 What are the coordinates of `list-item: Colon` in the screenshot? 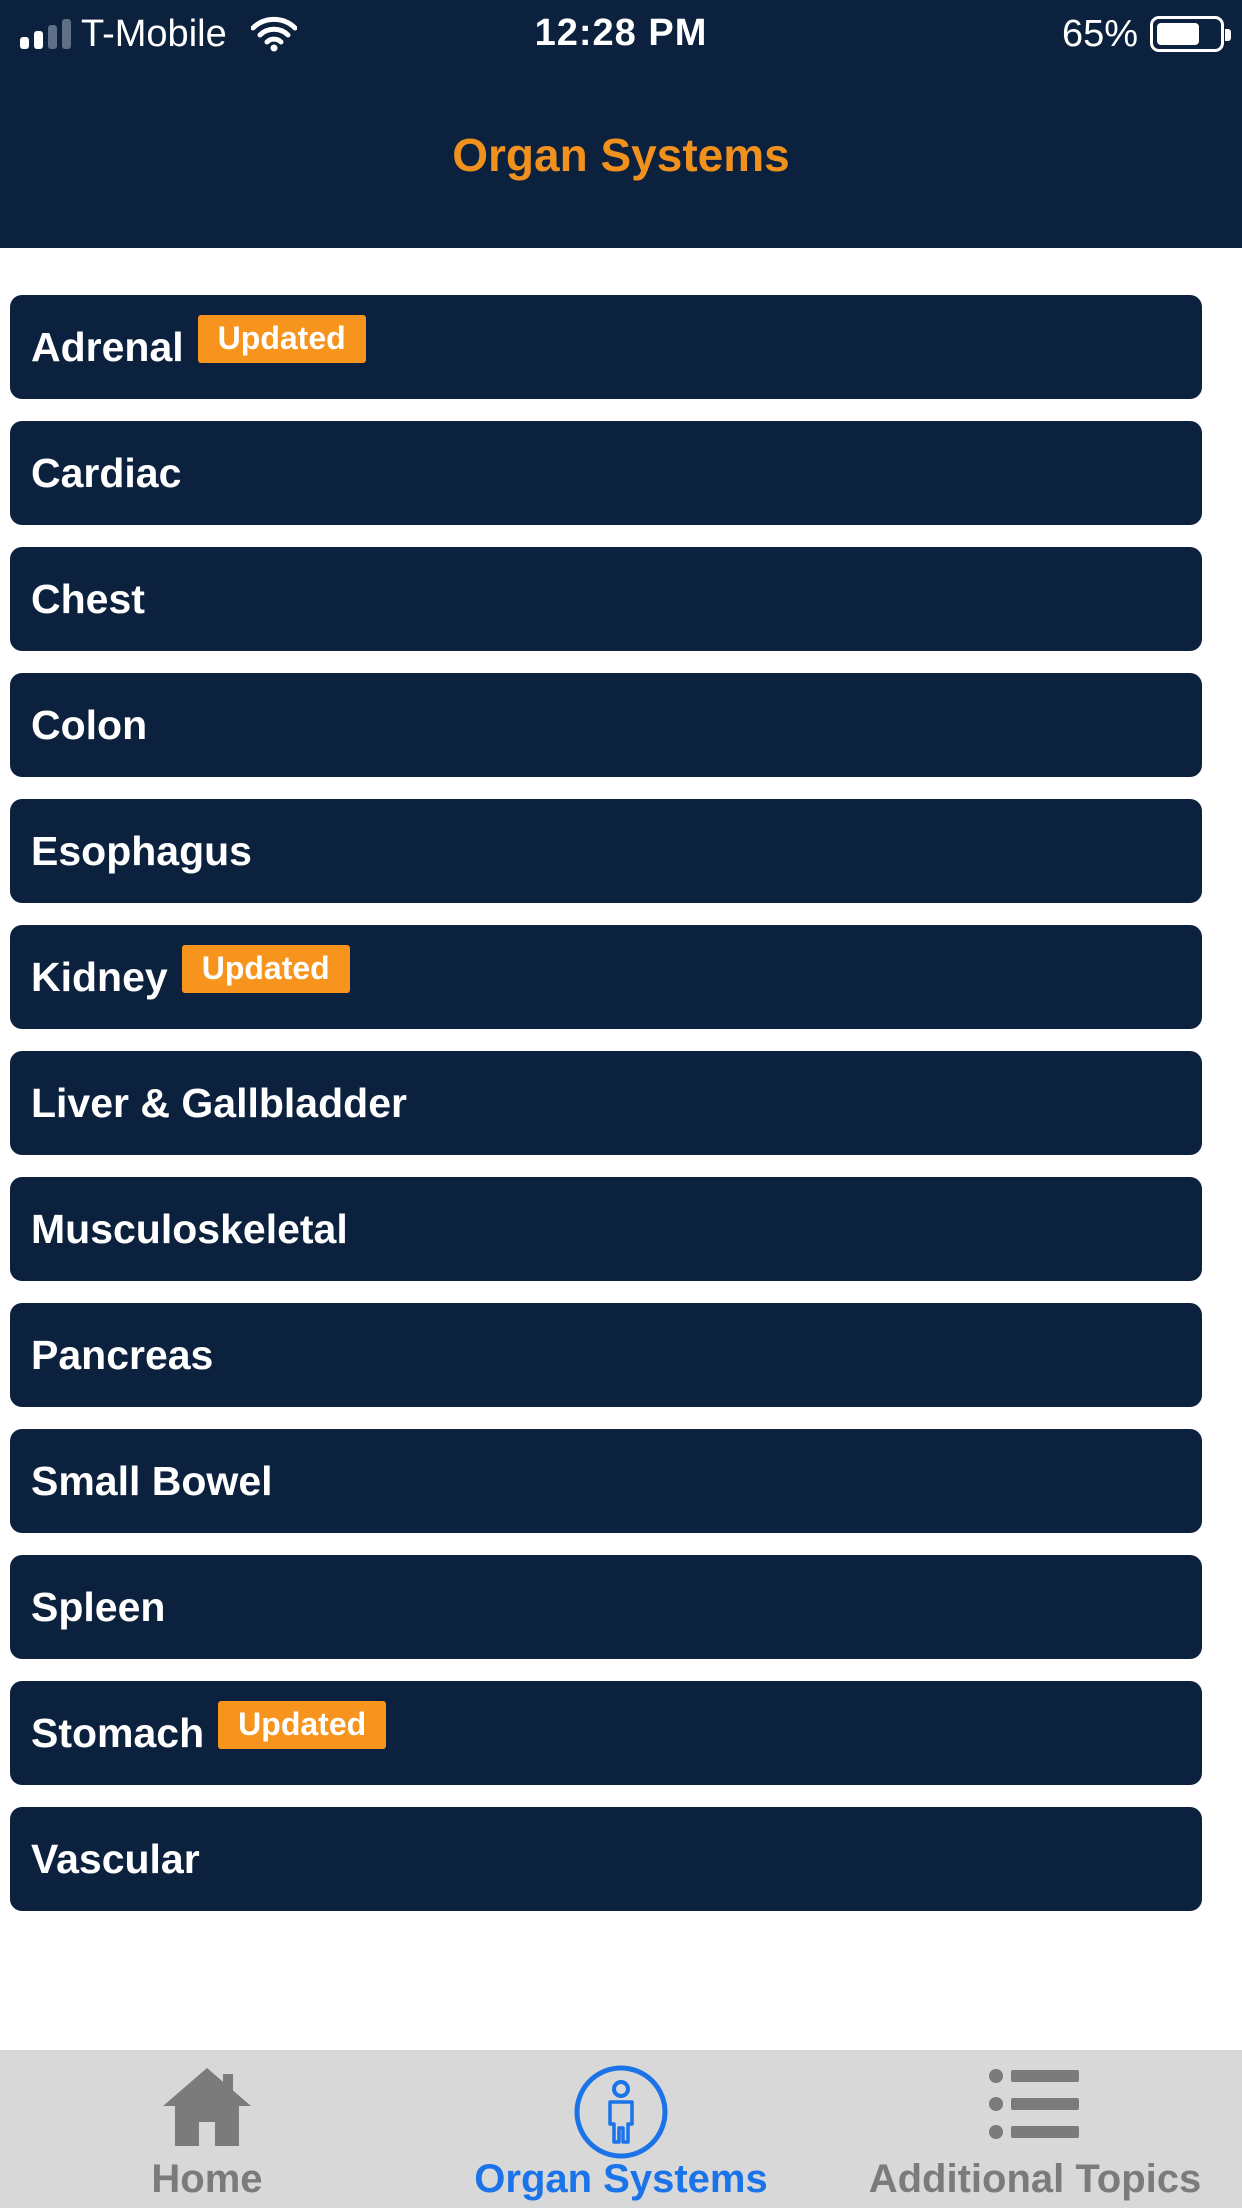 It's located at (606, 725).